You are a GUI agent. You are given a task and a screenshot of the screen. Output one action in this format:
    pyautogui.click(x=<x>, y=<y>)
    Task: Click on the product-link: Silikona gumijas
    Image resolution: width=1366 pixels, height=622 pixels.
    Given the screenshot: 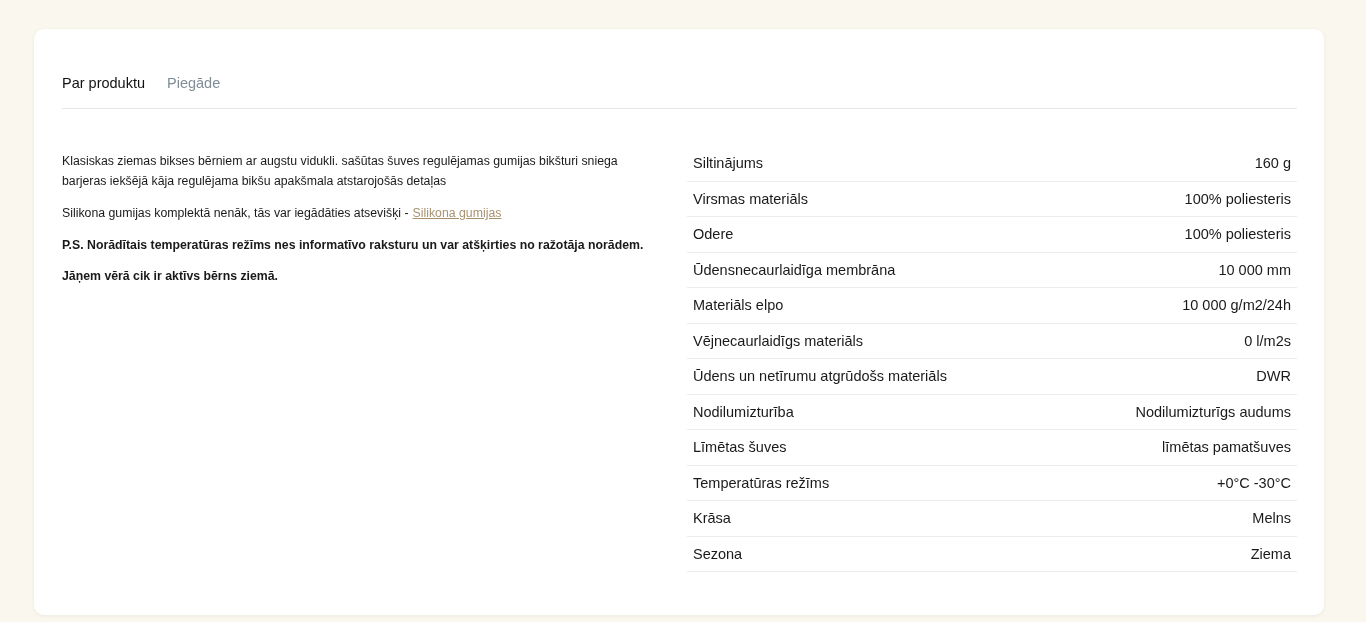 What is the action you would take?
    pyautogui.click(x=457, y=213)
    